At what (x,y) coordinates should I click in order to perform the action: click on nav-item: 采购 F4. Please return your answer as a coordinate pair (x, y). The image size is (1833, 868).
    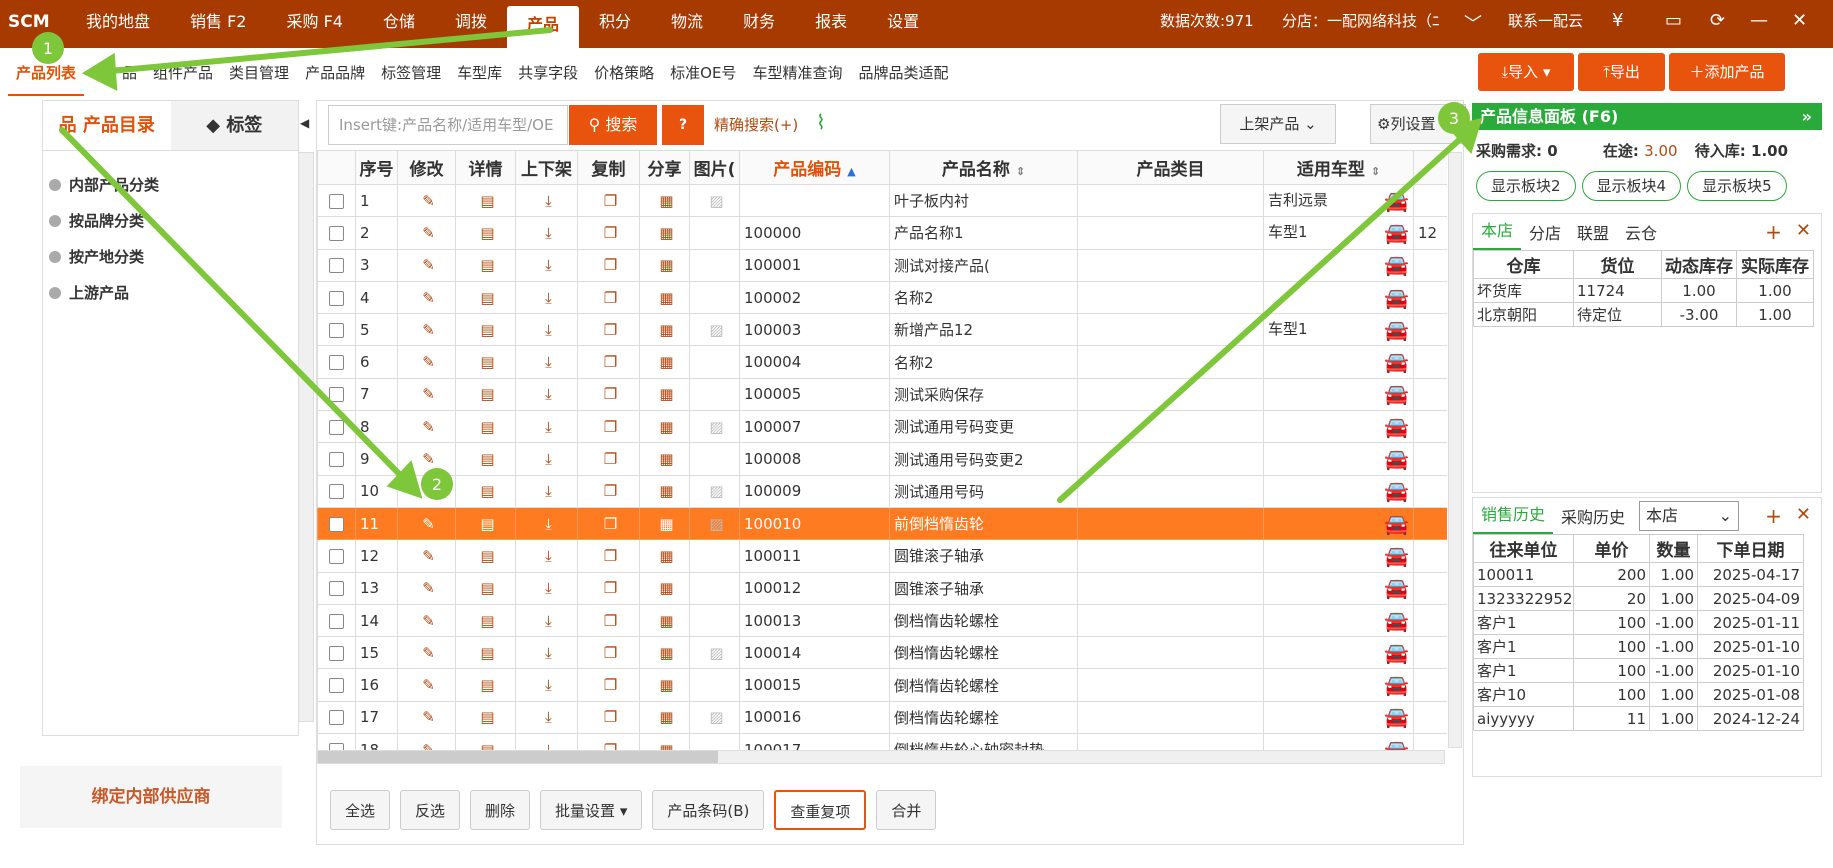
    Looking at the image, I should click on (315, 24).